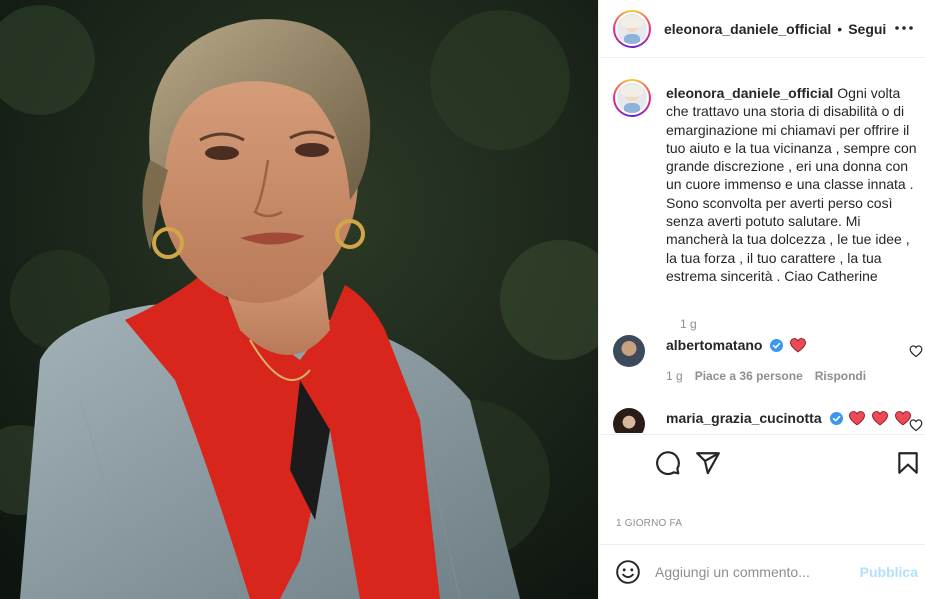 The width and height of the screenshot is (925, 599). I want to click on caption-author-avatar, so click(632, 98).